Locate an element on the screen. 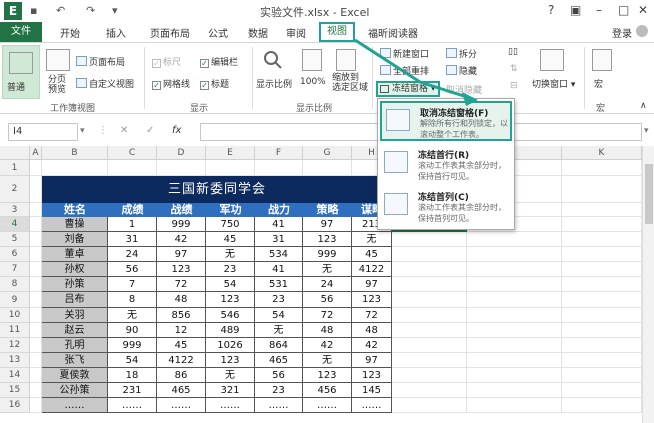  table-data-cell: 456 is located at coordinates (327, 390).